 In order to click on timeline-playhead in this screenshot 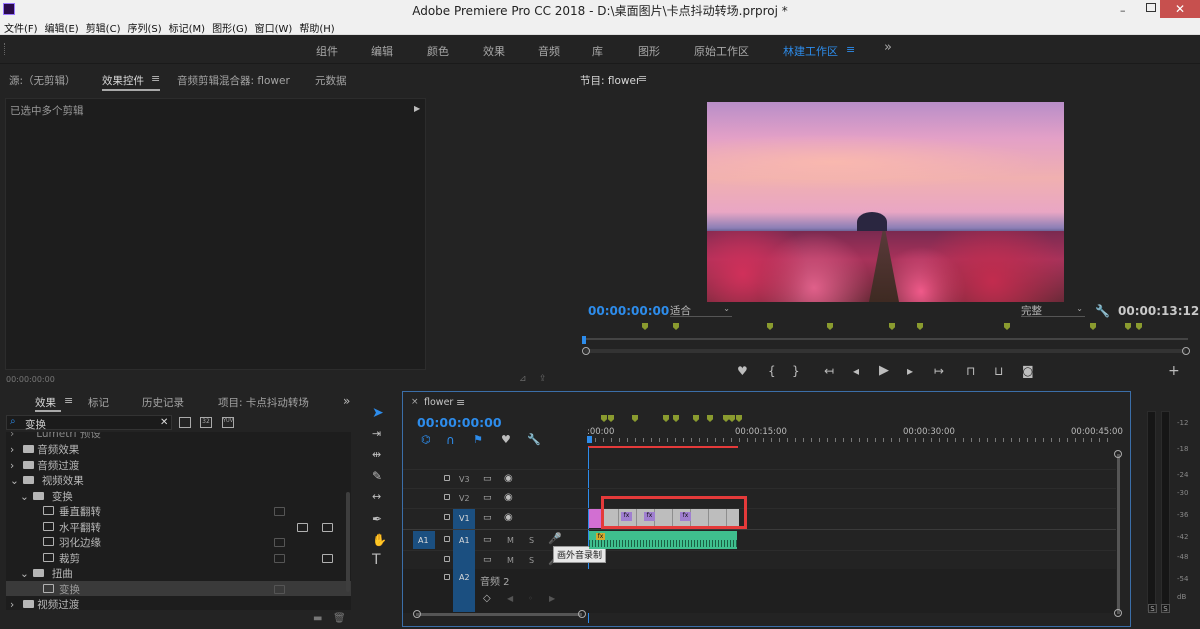, I will do `click(589, 439)`.